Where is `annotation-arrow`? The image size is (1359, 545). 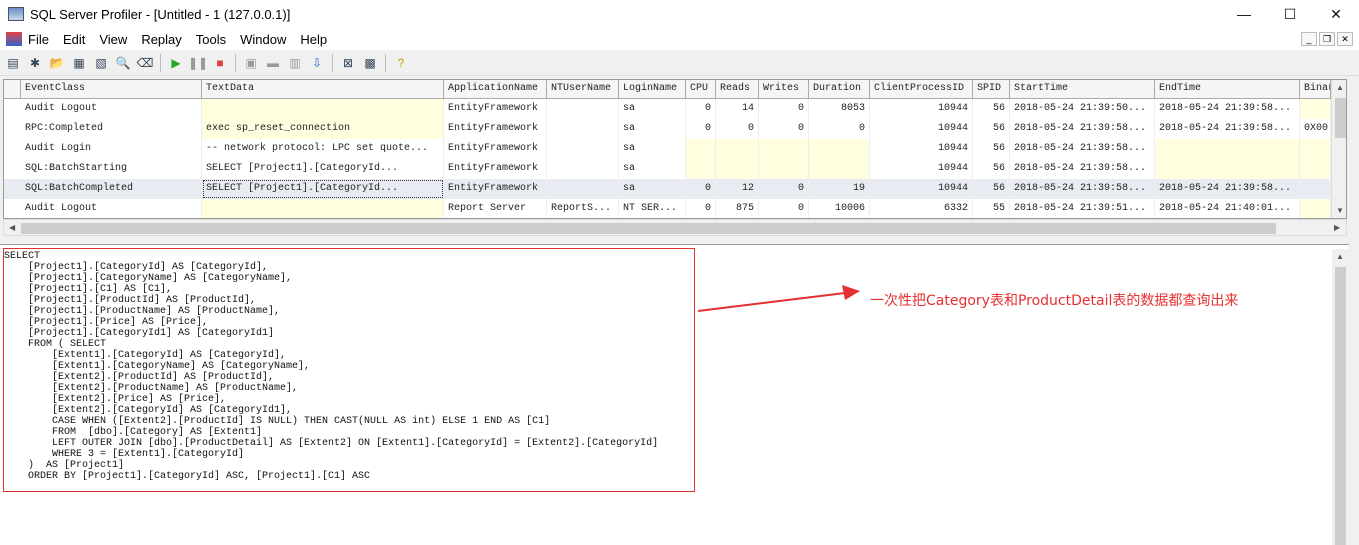 annotation-arrow is located at coordinates (778, 298).